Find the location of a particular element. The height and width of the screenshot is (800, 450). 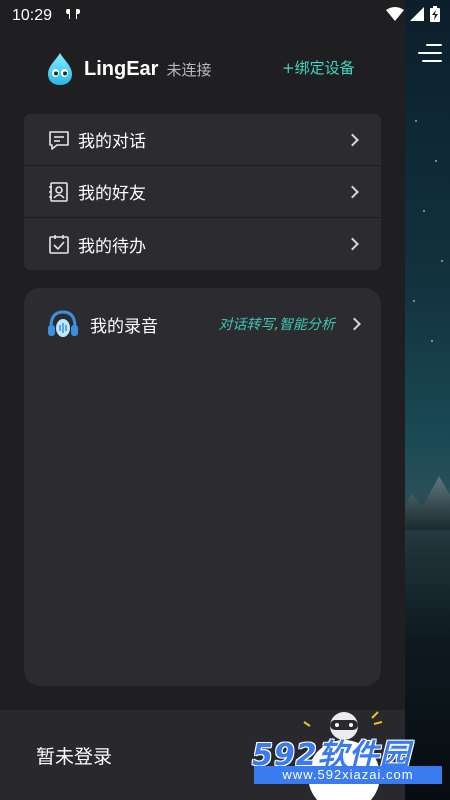

water-drop-face-icon is located at coordinates (60, 69).